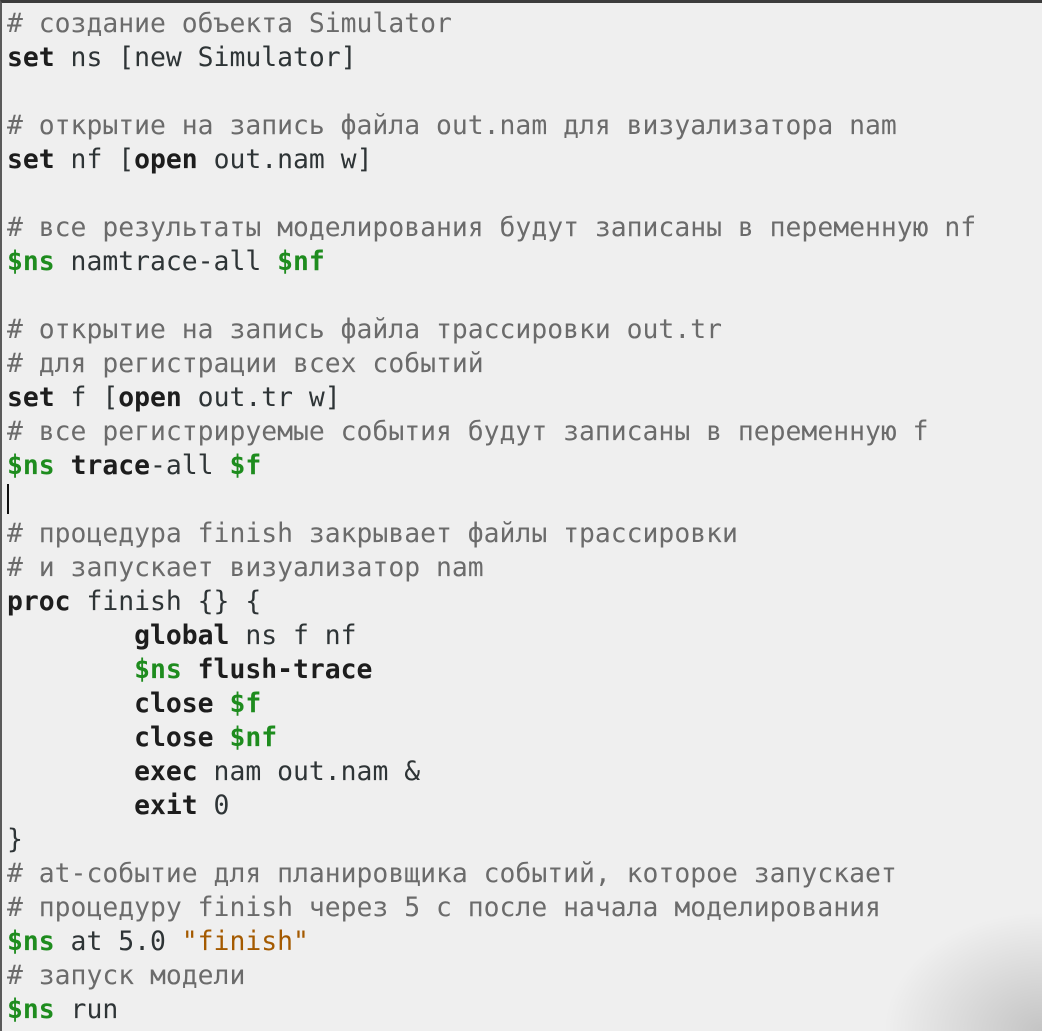 Image resolution: width=1042 pixels, height=1031 pixels. What do you see at coordinates (285, 669) in the screenshot?
I see `code-keyword: flush-trace` at bounding box center [285, 669].